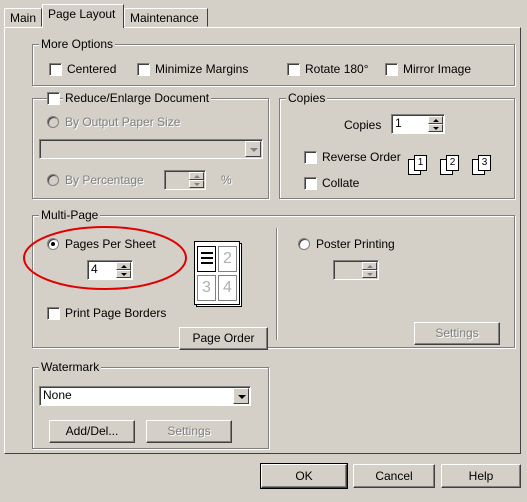 This screenshot has width=527, height=502. Describe the element at coordinates (394, 476) in the screenshot. I see `cancel-button: Cancel` at that location.